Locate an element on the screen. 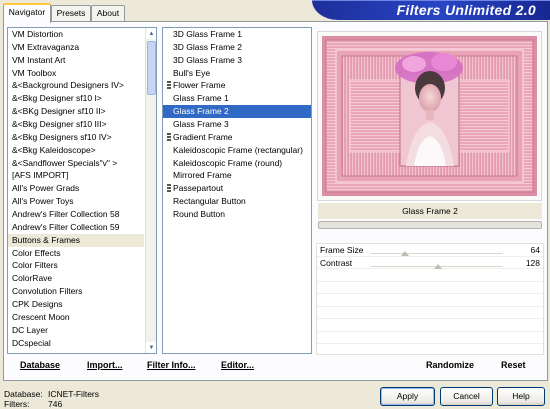 Image resolution: width=550 pixels, height=409 pixels. database-label: Database: is located at coordinates (23, 394).